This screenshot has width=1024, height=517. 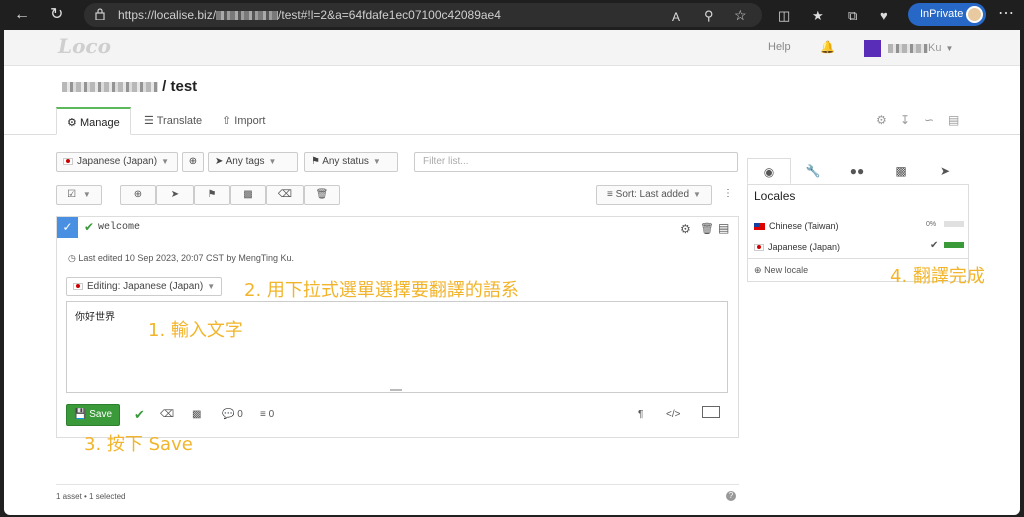 What do you see at coordinates (1006, 14) in the screenshot?
I see `more-menu-icon: ⋯` at bounding box center [1006, 14].